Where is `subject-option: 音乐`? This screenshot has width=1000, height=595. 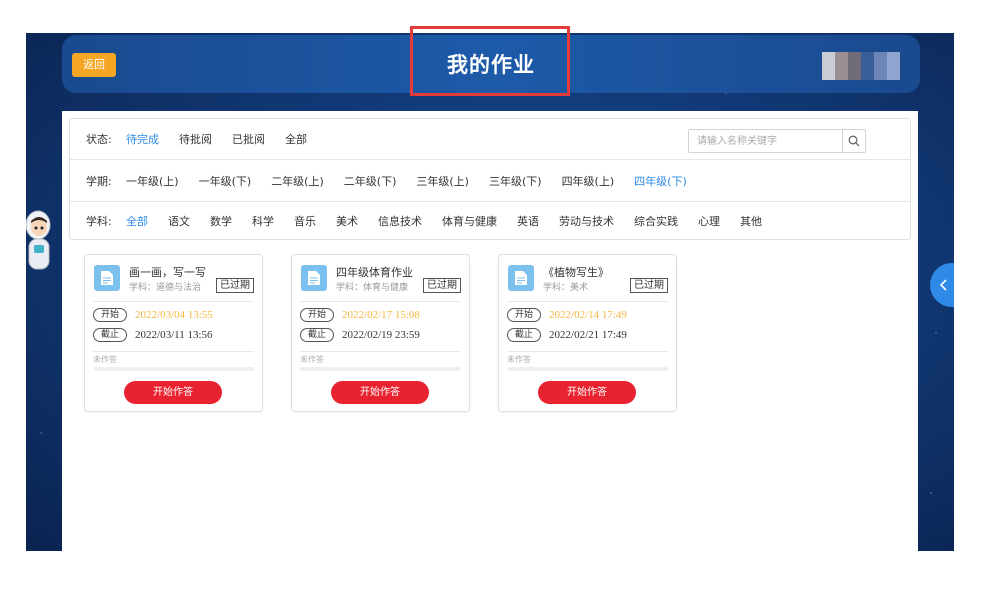
subject-option: 音乐 is located at coordinates (305, 221).